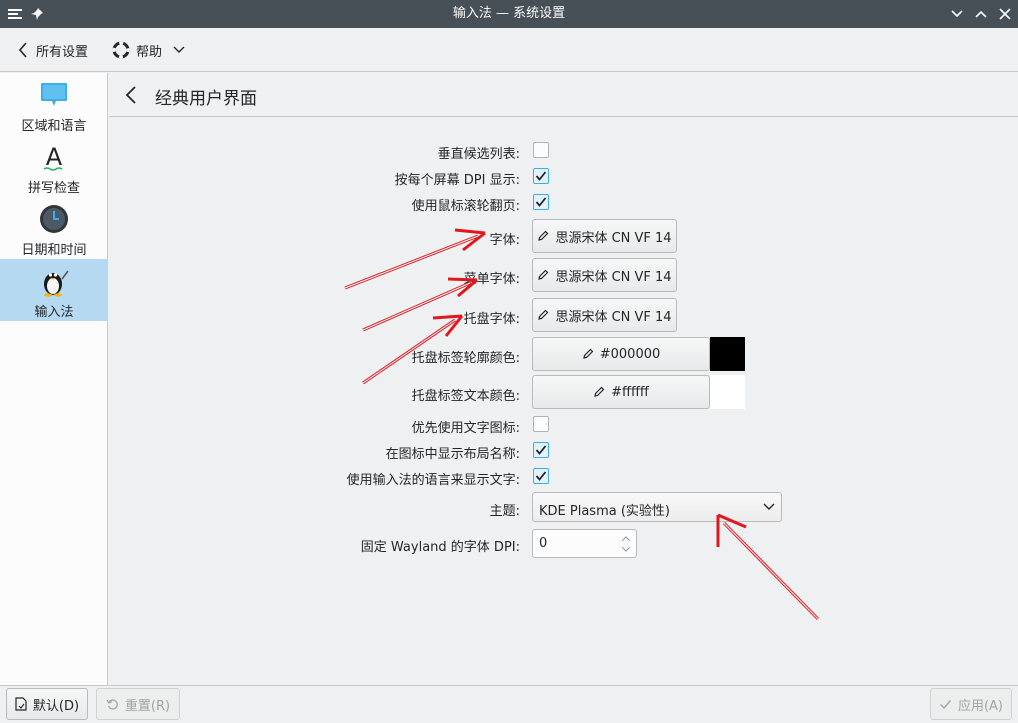 This screenshot has width=1018, height=723. What do you see at coordinates (604, 511) in the screenshot?
I see `theme-value: KDE Plasma (实验性)` at bounding box center [604, 511].